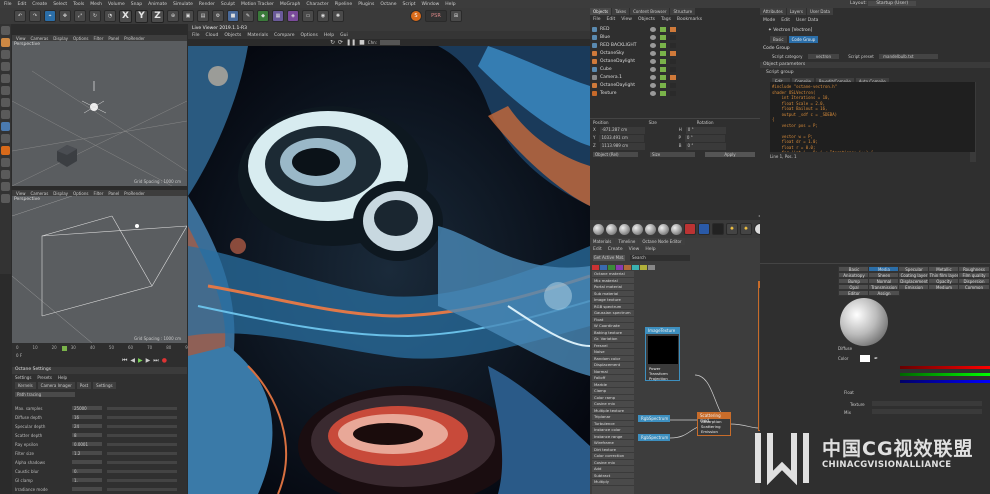 This screenshot has width=990, height=494. I want to click on lock-y-button: Y, so click(141, 16).